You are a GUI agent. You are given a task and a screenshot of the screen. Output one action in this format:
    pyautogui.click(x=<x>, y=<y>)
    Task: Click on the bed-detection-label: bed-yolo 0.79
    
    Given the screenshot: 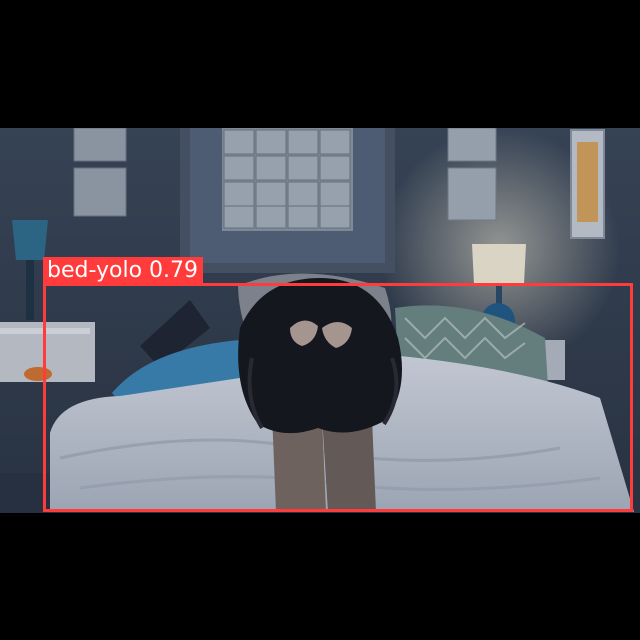 What is the action you would take?
    pyautogui.click(x=123, y=270)
    